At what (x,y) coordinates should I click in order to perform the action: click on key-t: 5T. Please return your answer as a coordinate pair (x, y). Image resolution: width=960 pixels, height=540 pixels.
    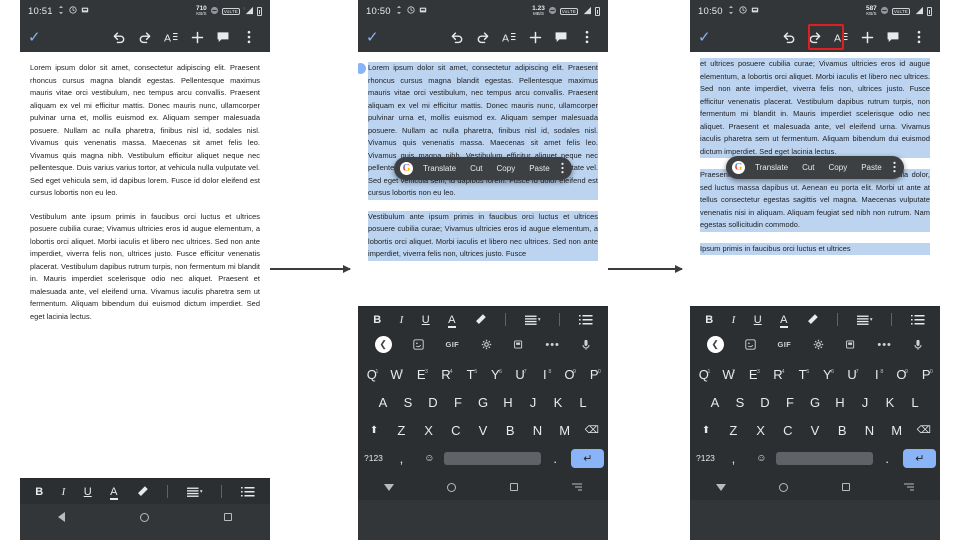
    Looking at the image, I should click on (803, 374).